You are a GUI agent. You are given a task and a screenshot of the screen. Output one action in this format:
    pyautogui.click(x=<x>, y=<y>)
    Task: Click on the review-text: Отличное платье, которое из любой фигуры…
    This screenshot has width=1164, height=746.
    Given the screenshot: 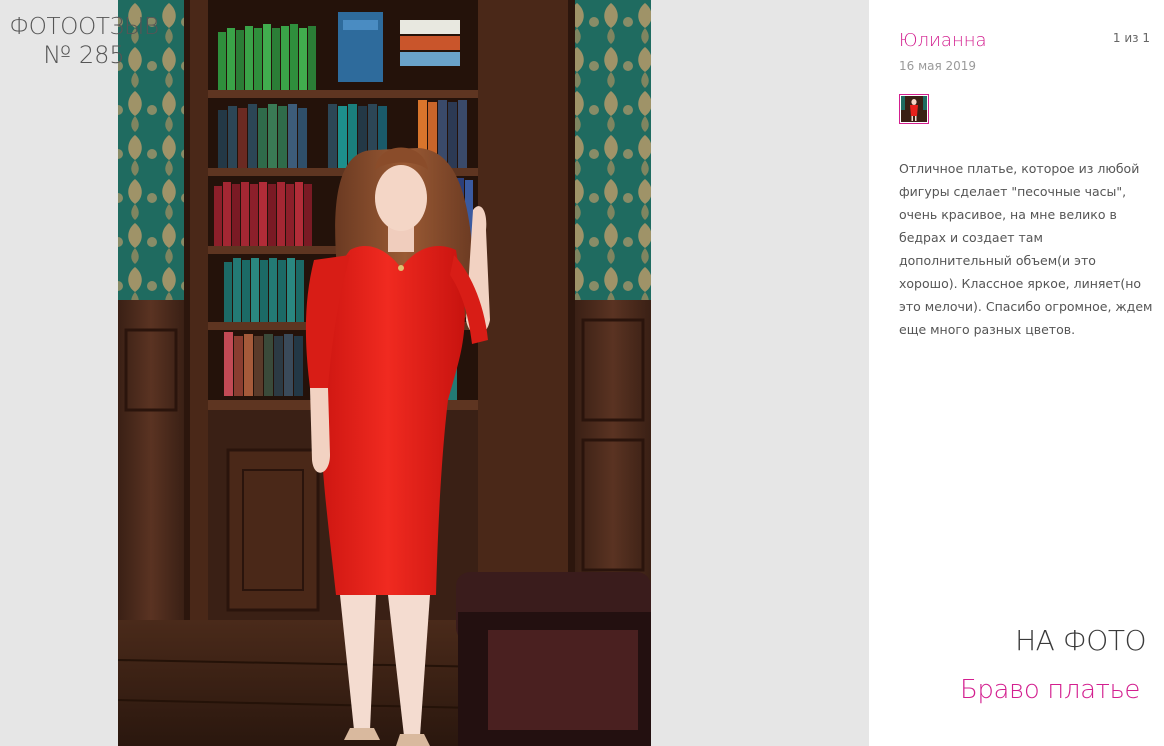 What is the action you would take?
    pyautogui.click(x=1026, y=249)
    